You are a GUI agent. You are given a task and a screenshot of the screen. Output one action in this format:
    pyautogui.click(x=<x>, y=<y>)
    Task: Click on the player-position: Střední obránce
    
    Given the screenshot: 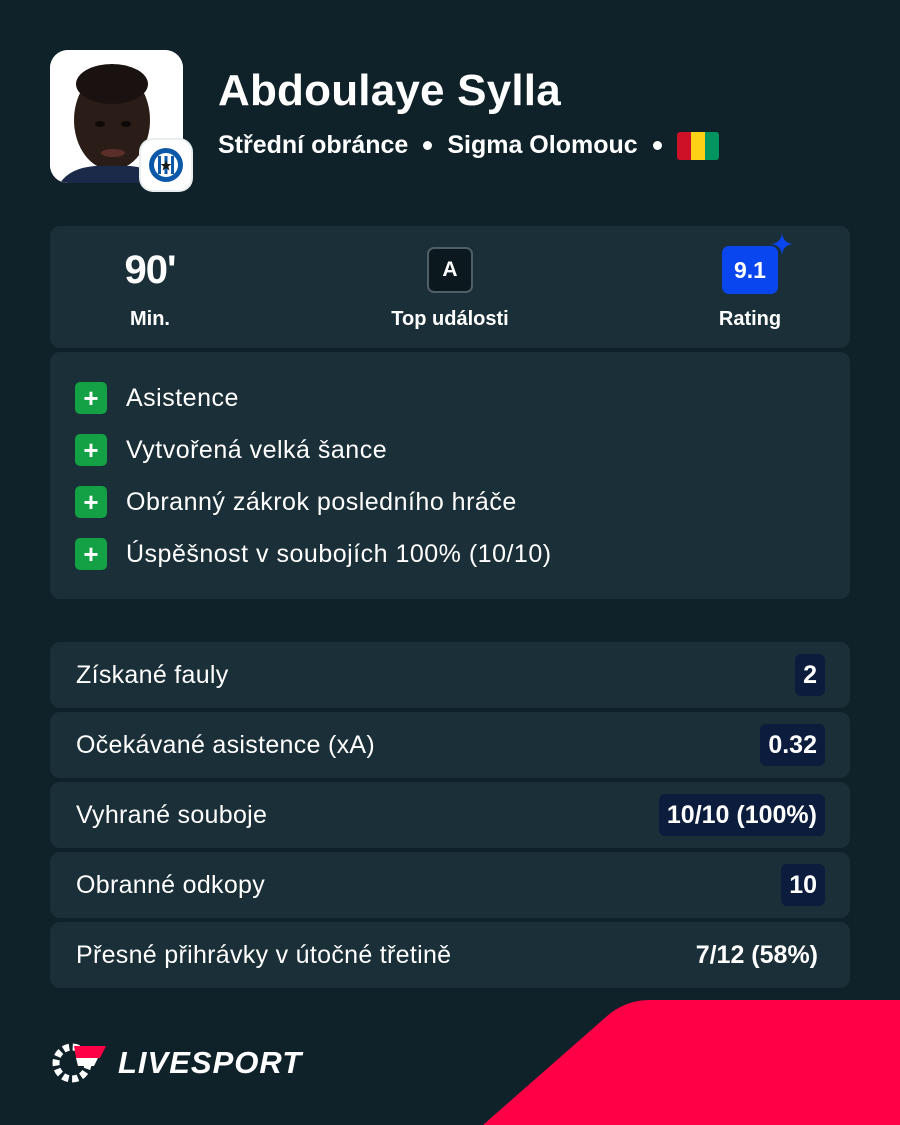 What is the action you would take?
    pyautogui.click(x=313, y=145)
    